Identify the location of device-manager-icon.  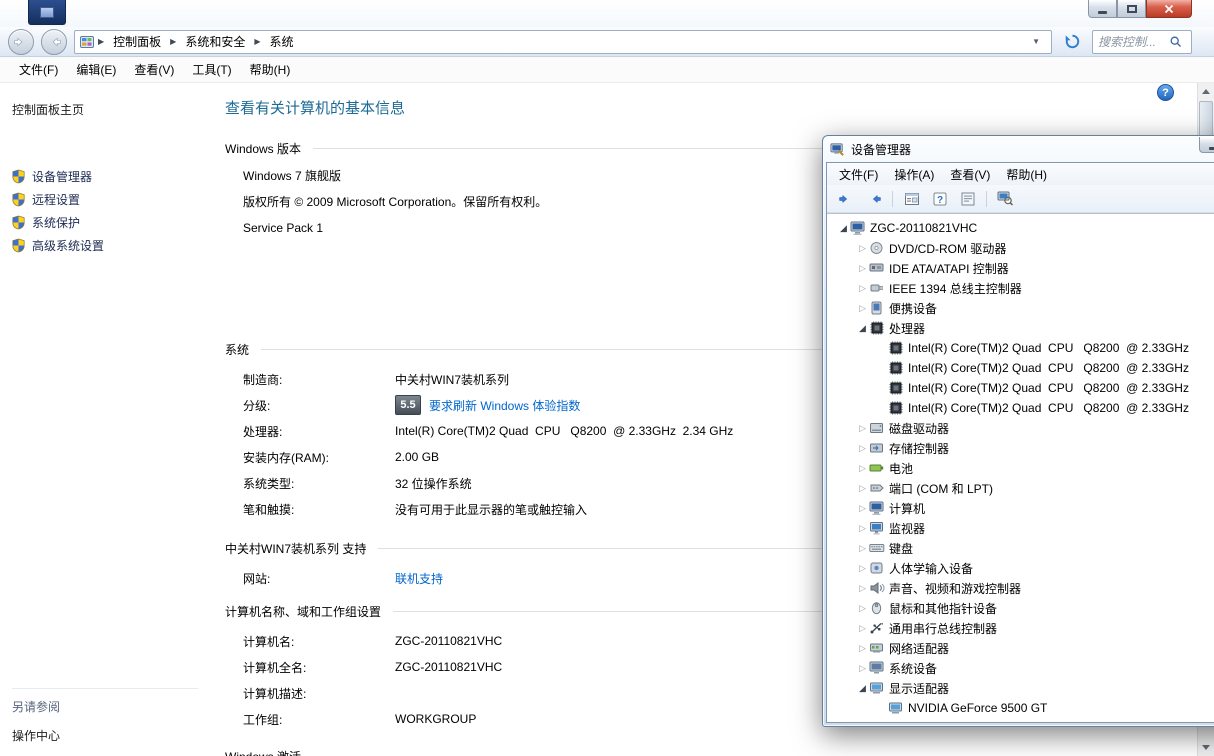
(837, 149).